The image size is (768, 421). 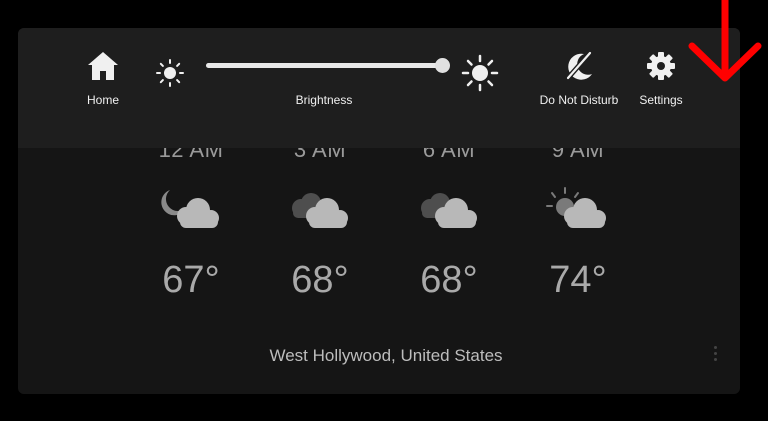 I want to click on brightness-low-icon, so click(x=170, y=73).